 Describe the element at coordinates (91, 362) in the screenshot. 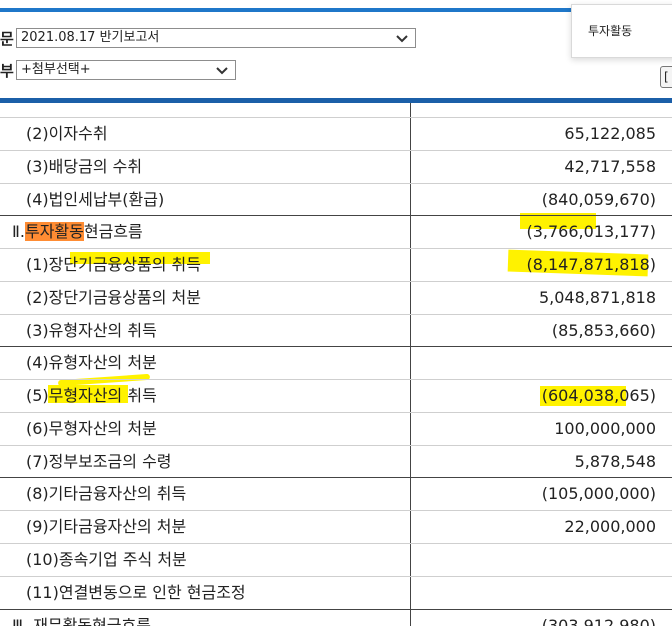

I see `row-label: (4)유형자산의 처분` at that location.